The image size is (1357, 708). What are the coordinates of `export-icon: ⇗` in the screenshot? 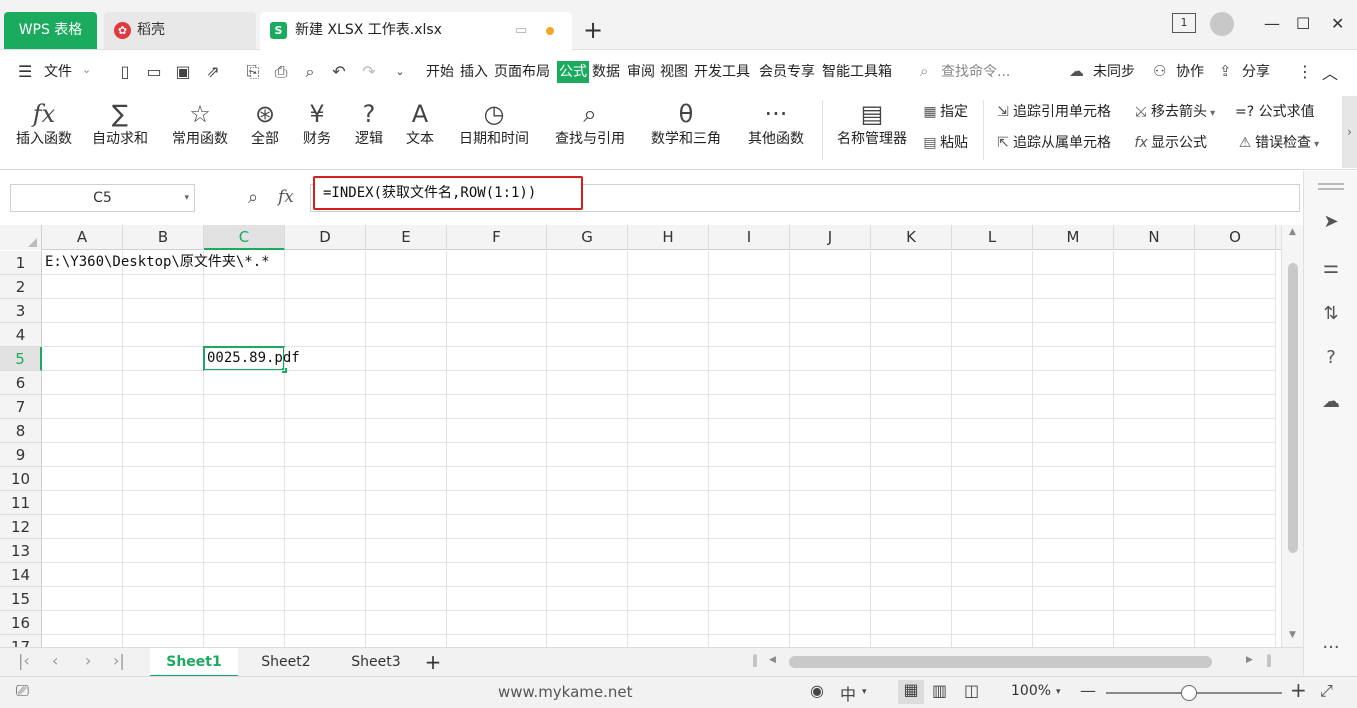 It's located at (213, 72).